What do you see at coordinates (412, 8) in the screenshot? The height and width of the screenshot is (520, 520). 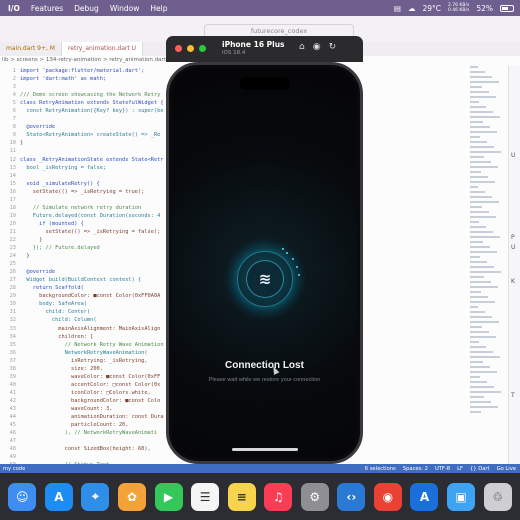 I see `weather-icon: ☁` at bounding box center [412, 8].